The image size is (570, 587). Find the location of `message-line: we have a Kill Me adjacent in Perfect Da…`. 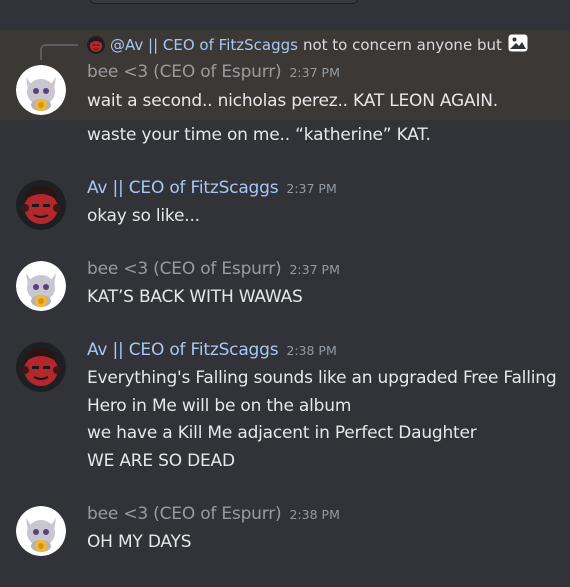

message-line: we have a Kill Me adjacent in Perfect Da… is located at coordinates (282, 433).